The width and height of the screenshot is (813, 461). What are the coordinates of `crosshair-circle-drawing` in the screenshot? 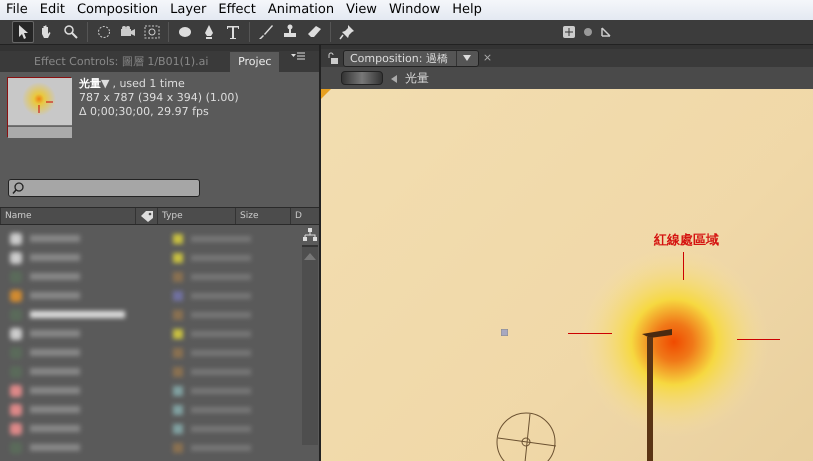 It's located at (527, 436).